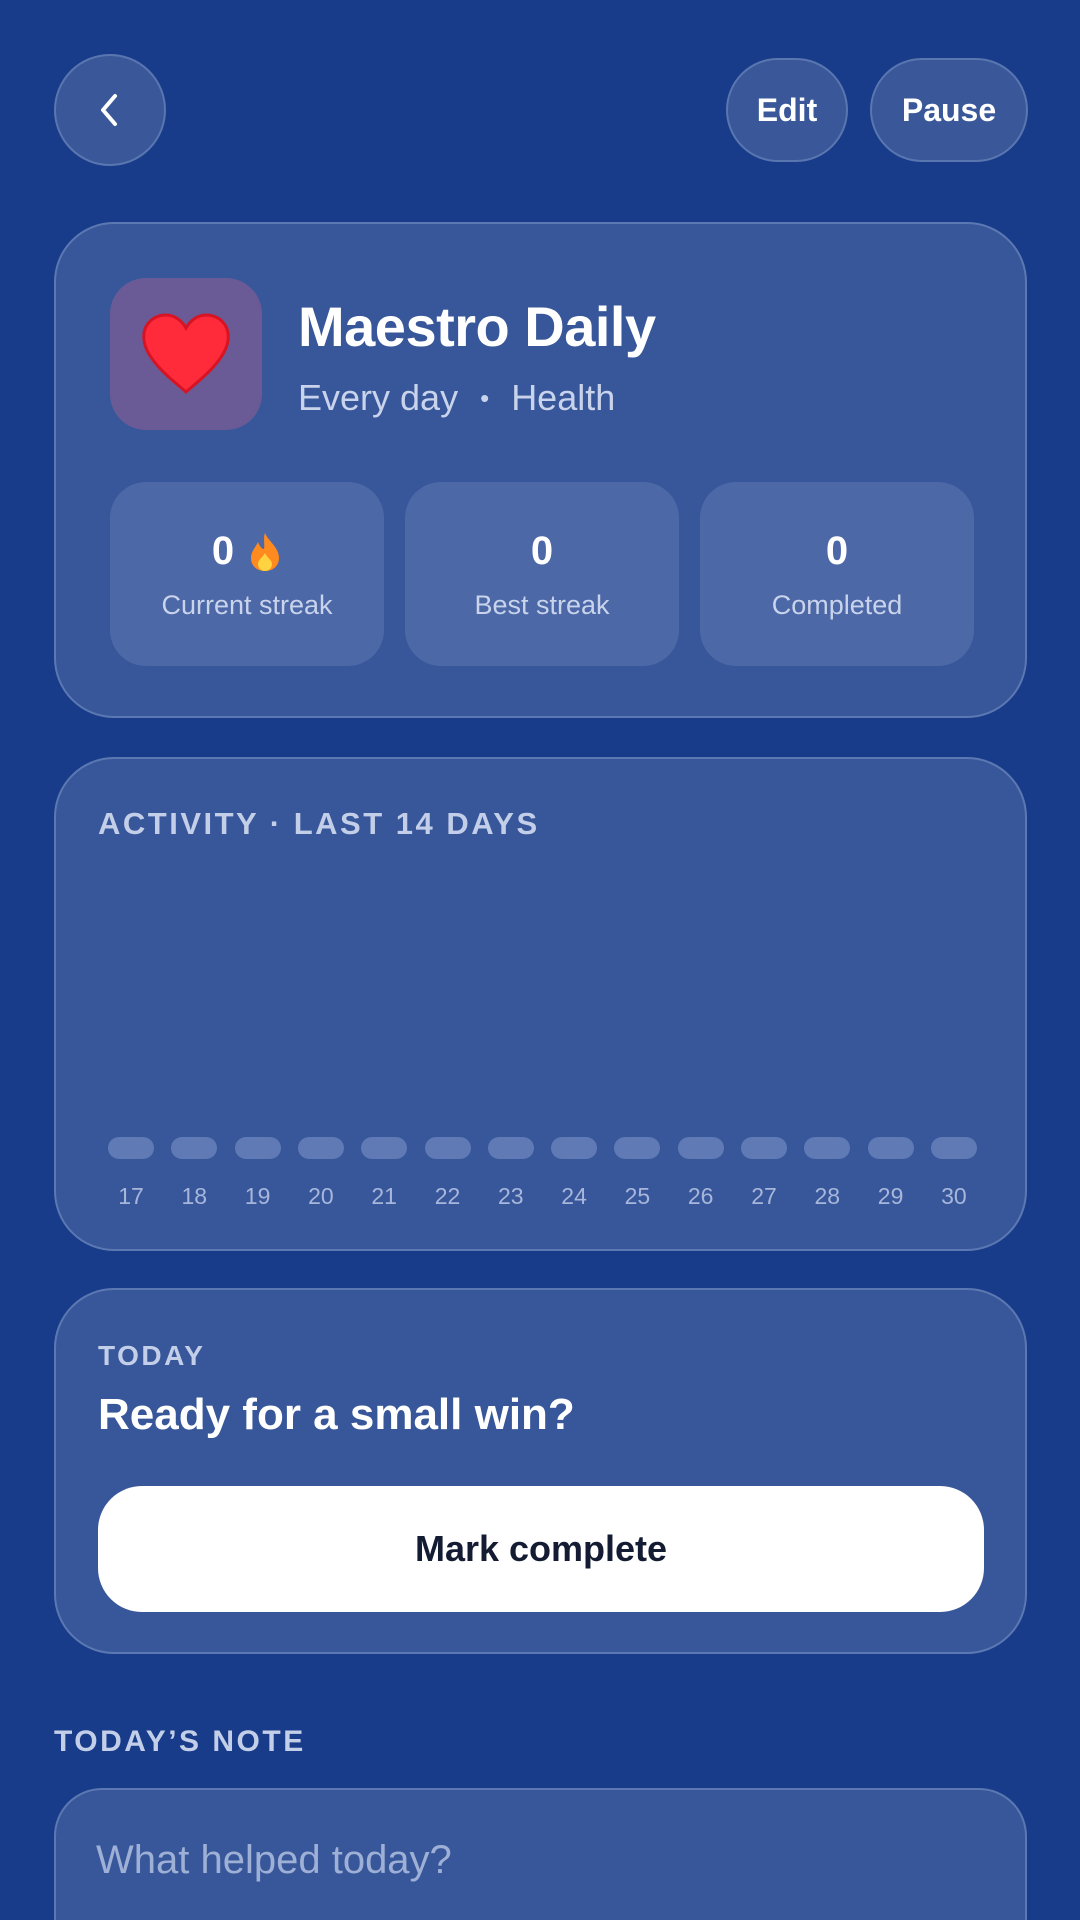  What do you see at coordinates (541, 1549) in the screenshot?
I see `mark-complete-button: Mark complete` at bounding box center [541, 1549].